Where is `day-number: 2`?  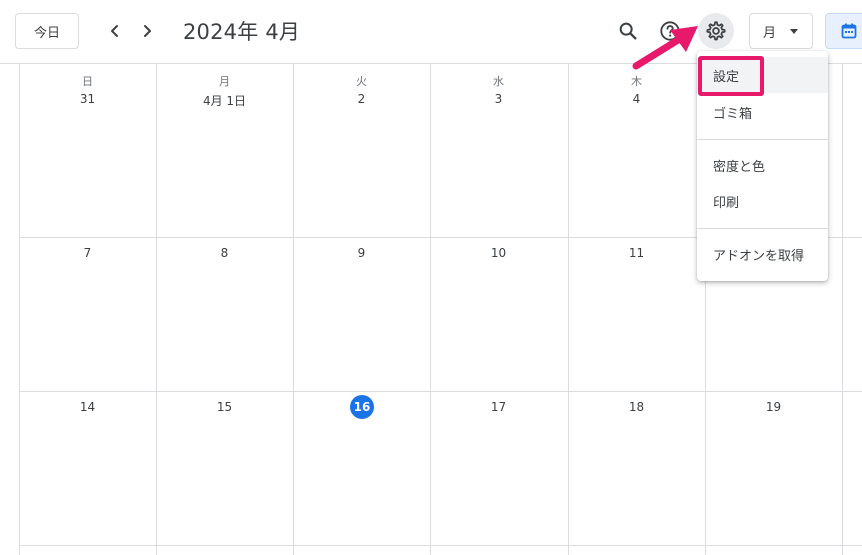 day-number: 2 is located at coordinates (361, 99).